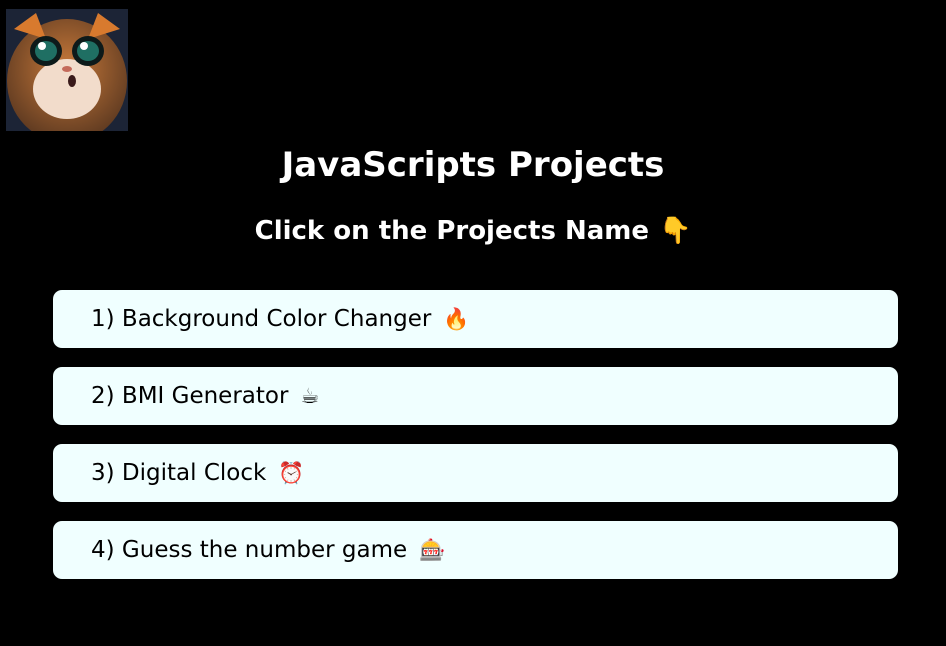  I want to click on project-link-background-color-changer: 1) Background Color Changer 🔥, so click(475, 319).